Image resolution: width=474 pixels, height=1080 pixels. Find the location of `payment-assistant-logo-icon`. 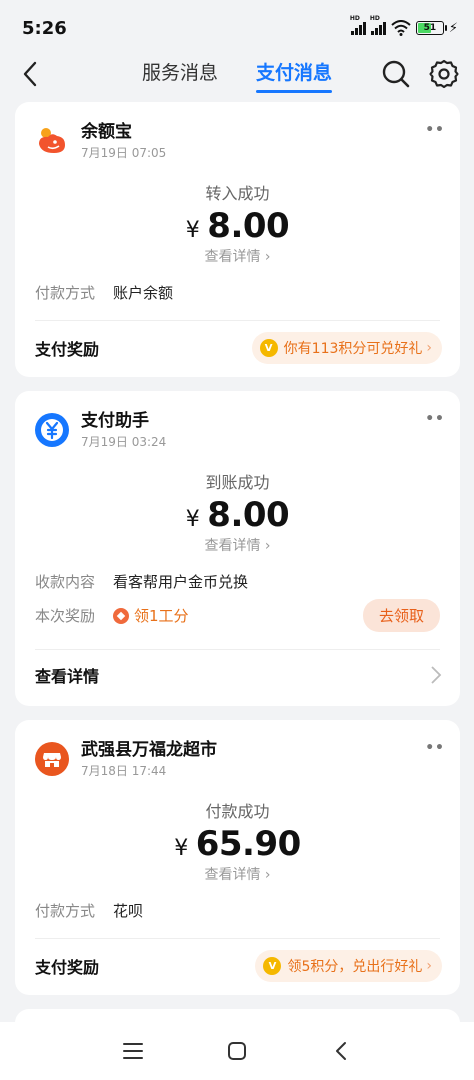

payment-assistant-logo-icon is located at coordinates (52, 430).